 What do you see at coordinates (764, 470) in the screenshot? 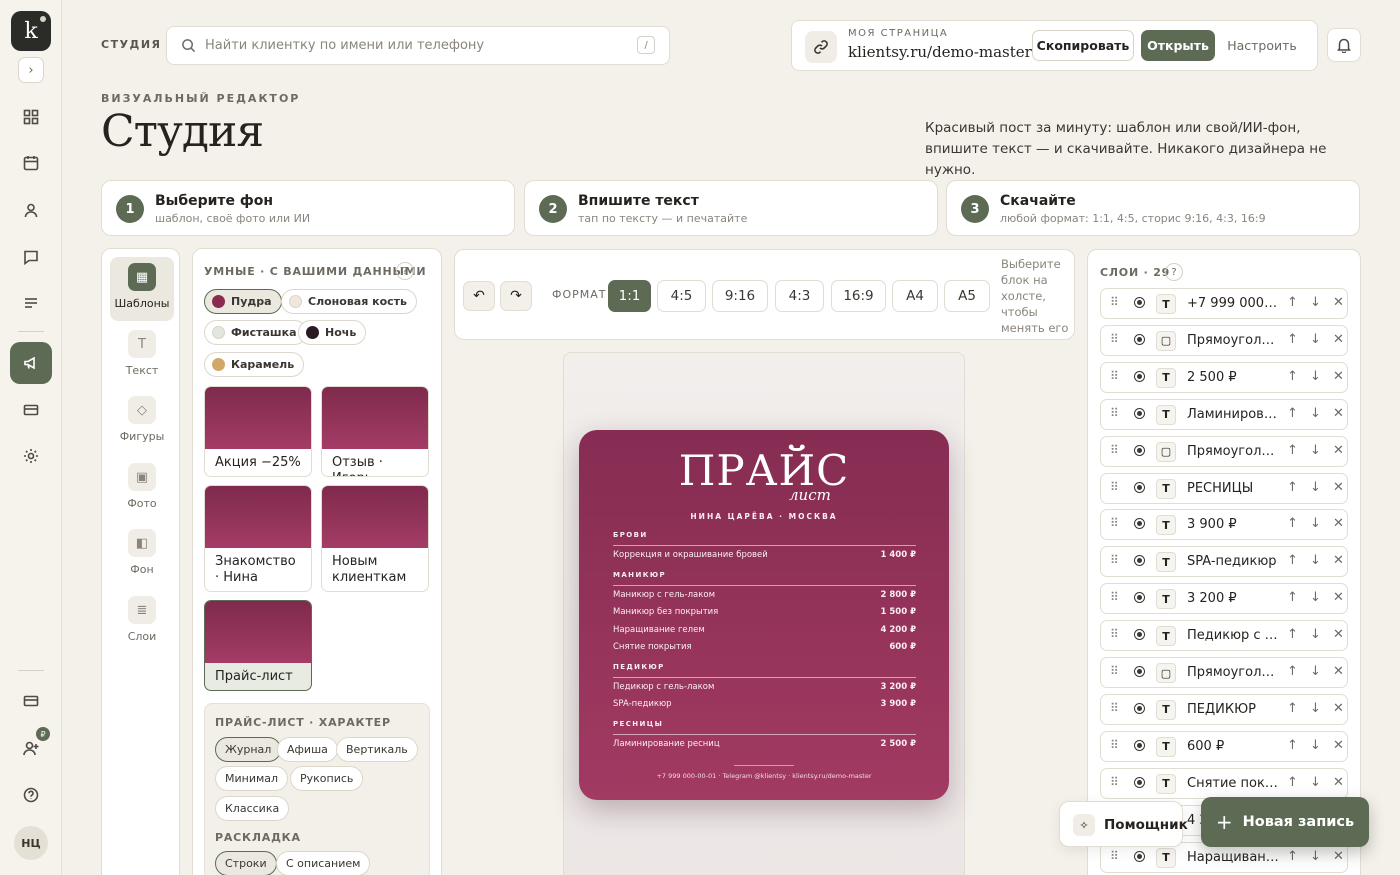
I see `post-title: ПРАЙС` at bounding box center [764, 470].